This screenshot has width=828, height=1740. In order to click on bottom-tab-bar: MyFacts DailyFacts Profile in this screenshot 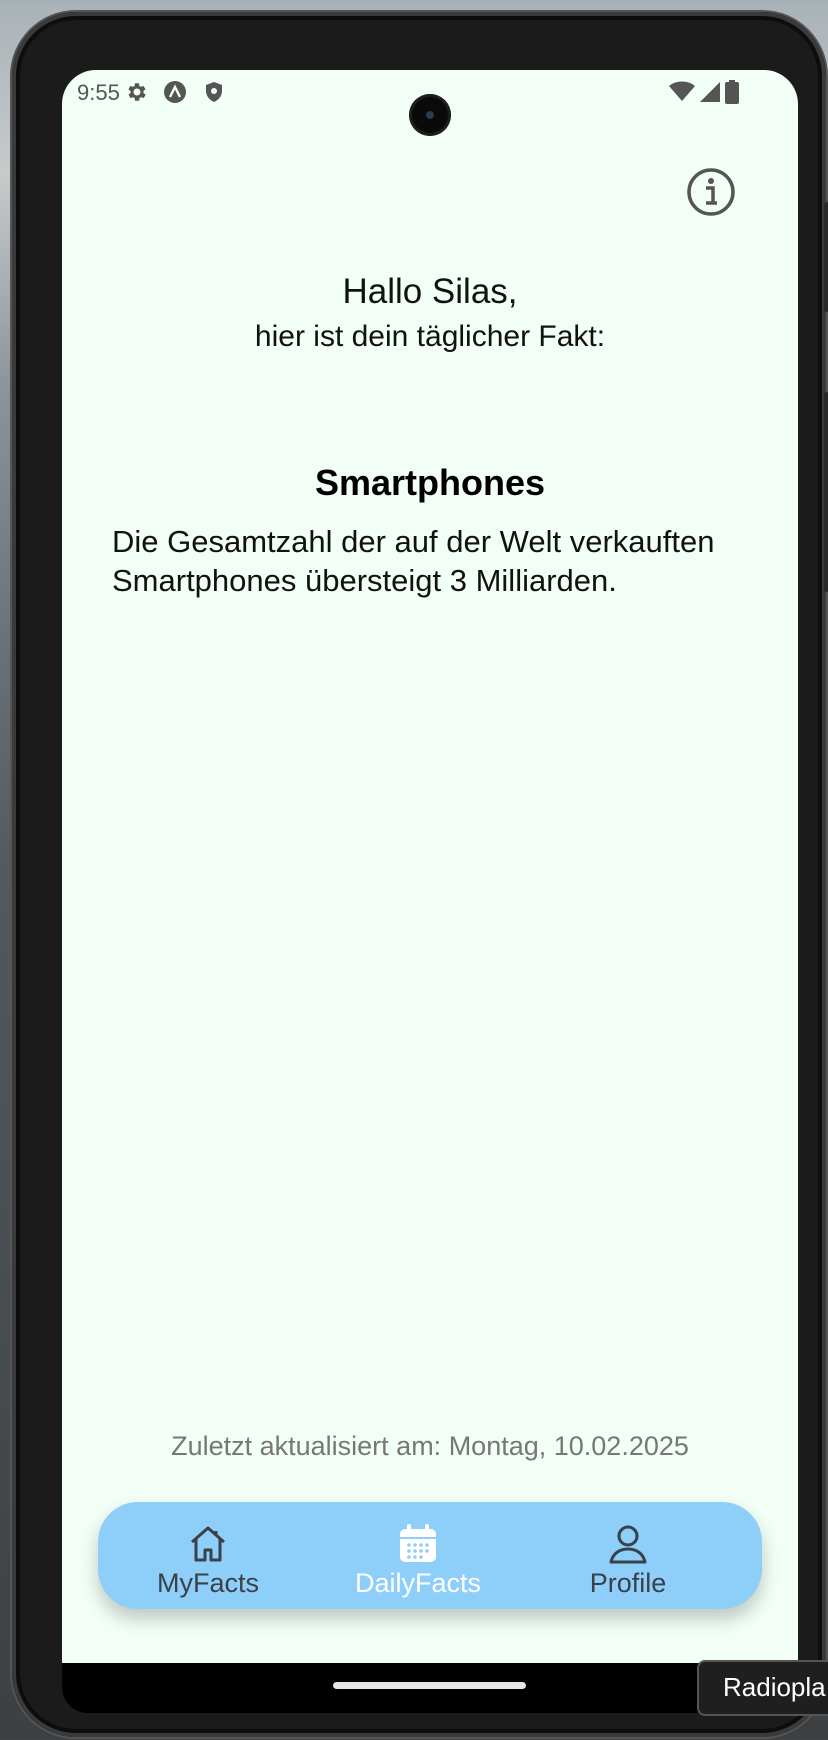, I will do `click(430, 1555)`.